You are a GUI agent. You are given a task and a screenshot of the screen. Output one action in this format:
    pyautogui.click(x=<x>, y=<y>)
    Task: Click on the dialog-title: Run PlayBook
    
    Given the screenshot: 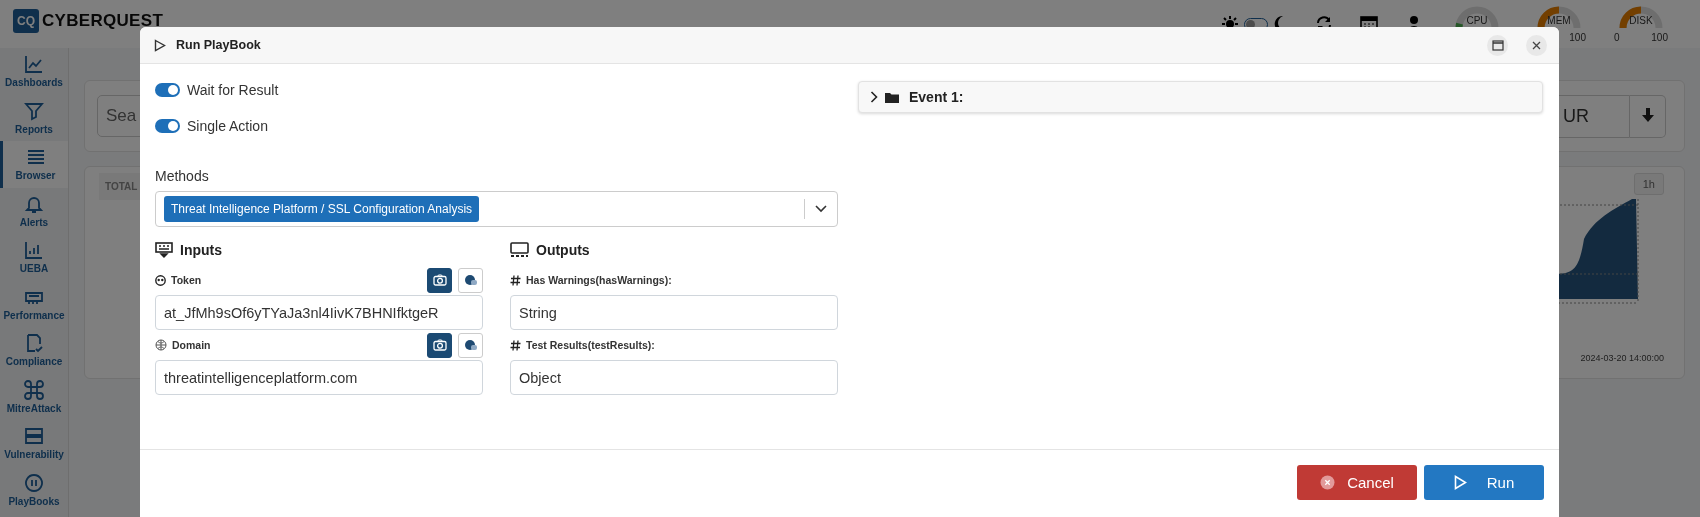 What is the action you would take?
    pyautogui.click(x=219, y=45)
    